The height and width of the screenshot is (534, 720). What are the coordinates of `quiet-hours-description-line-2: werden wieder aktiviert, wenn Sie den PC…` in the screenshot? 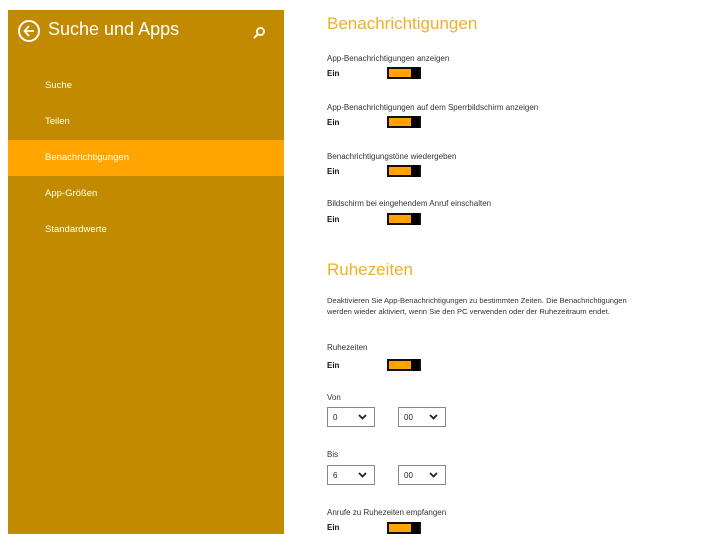 It's located at (468, 311).